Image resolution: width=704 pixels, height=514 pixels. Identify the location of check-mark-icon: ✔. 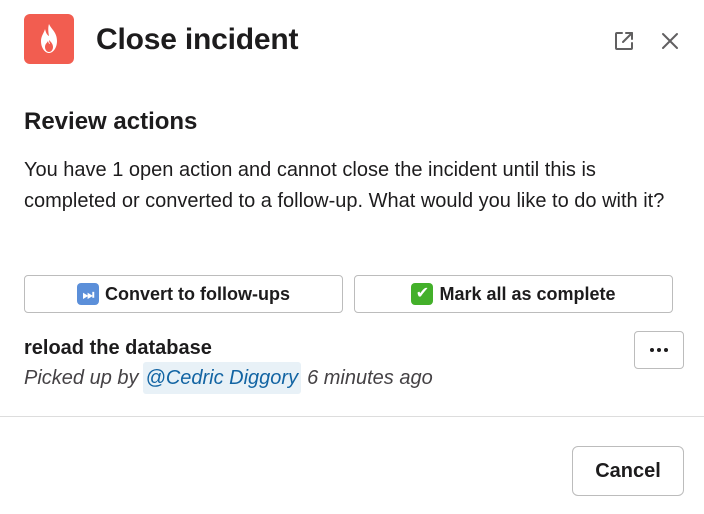
(422, 294).